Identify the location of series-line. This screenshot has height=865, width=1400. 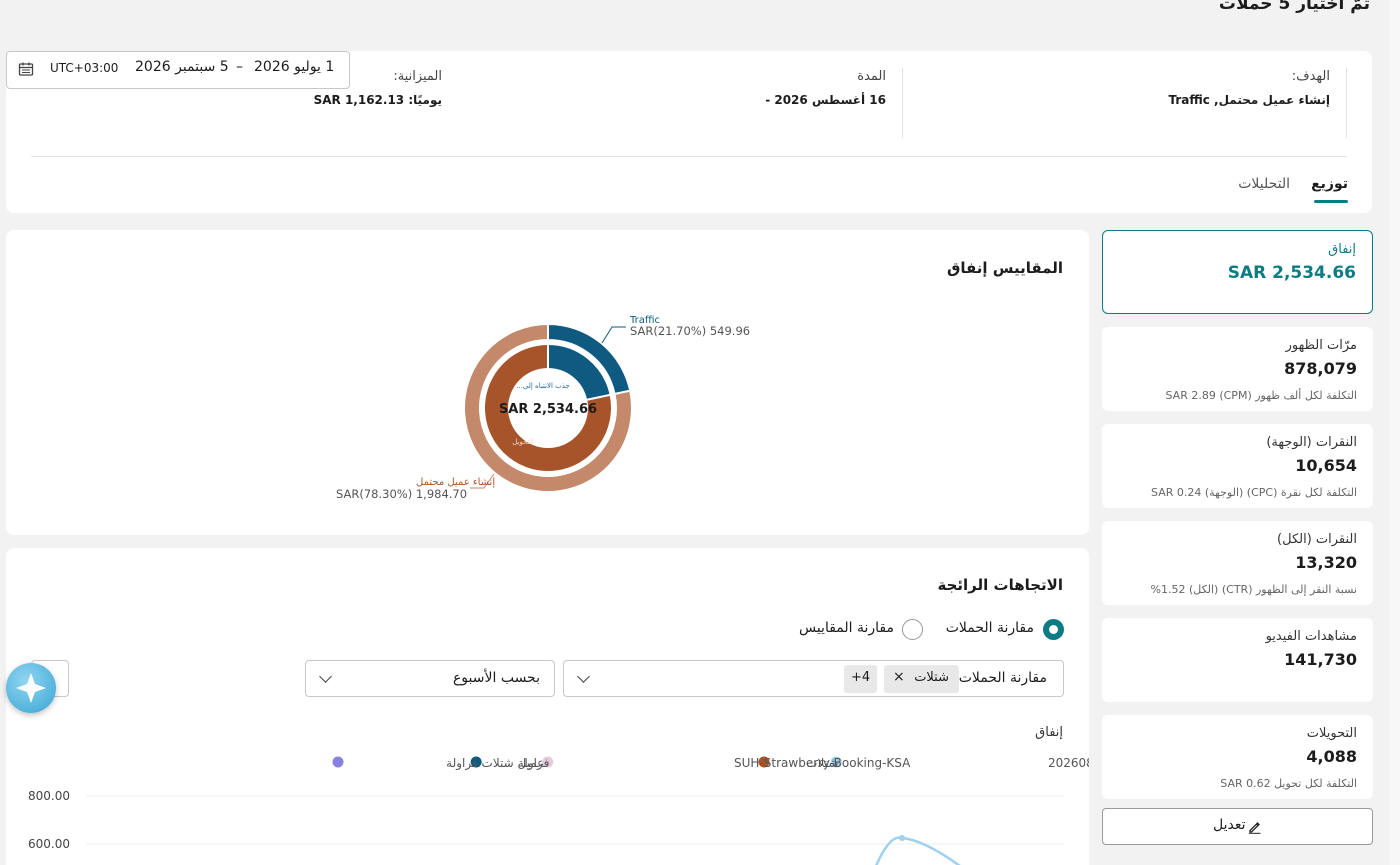
(918, 850).